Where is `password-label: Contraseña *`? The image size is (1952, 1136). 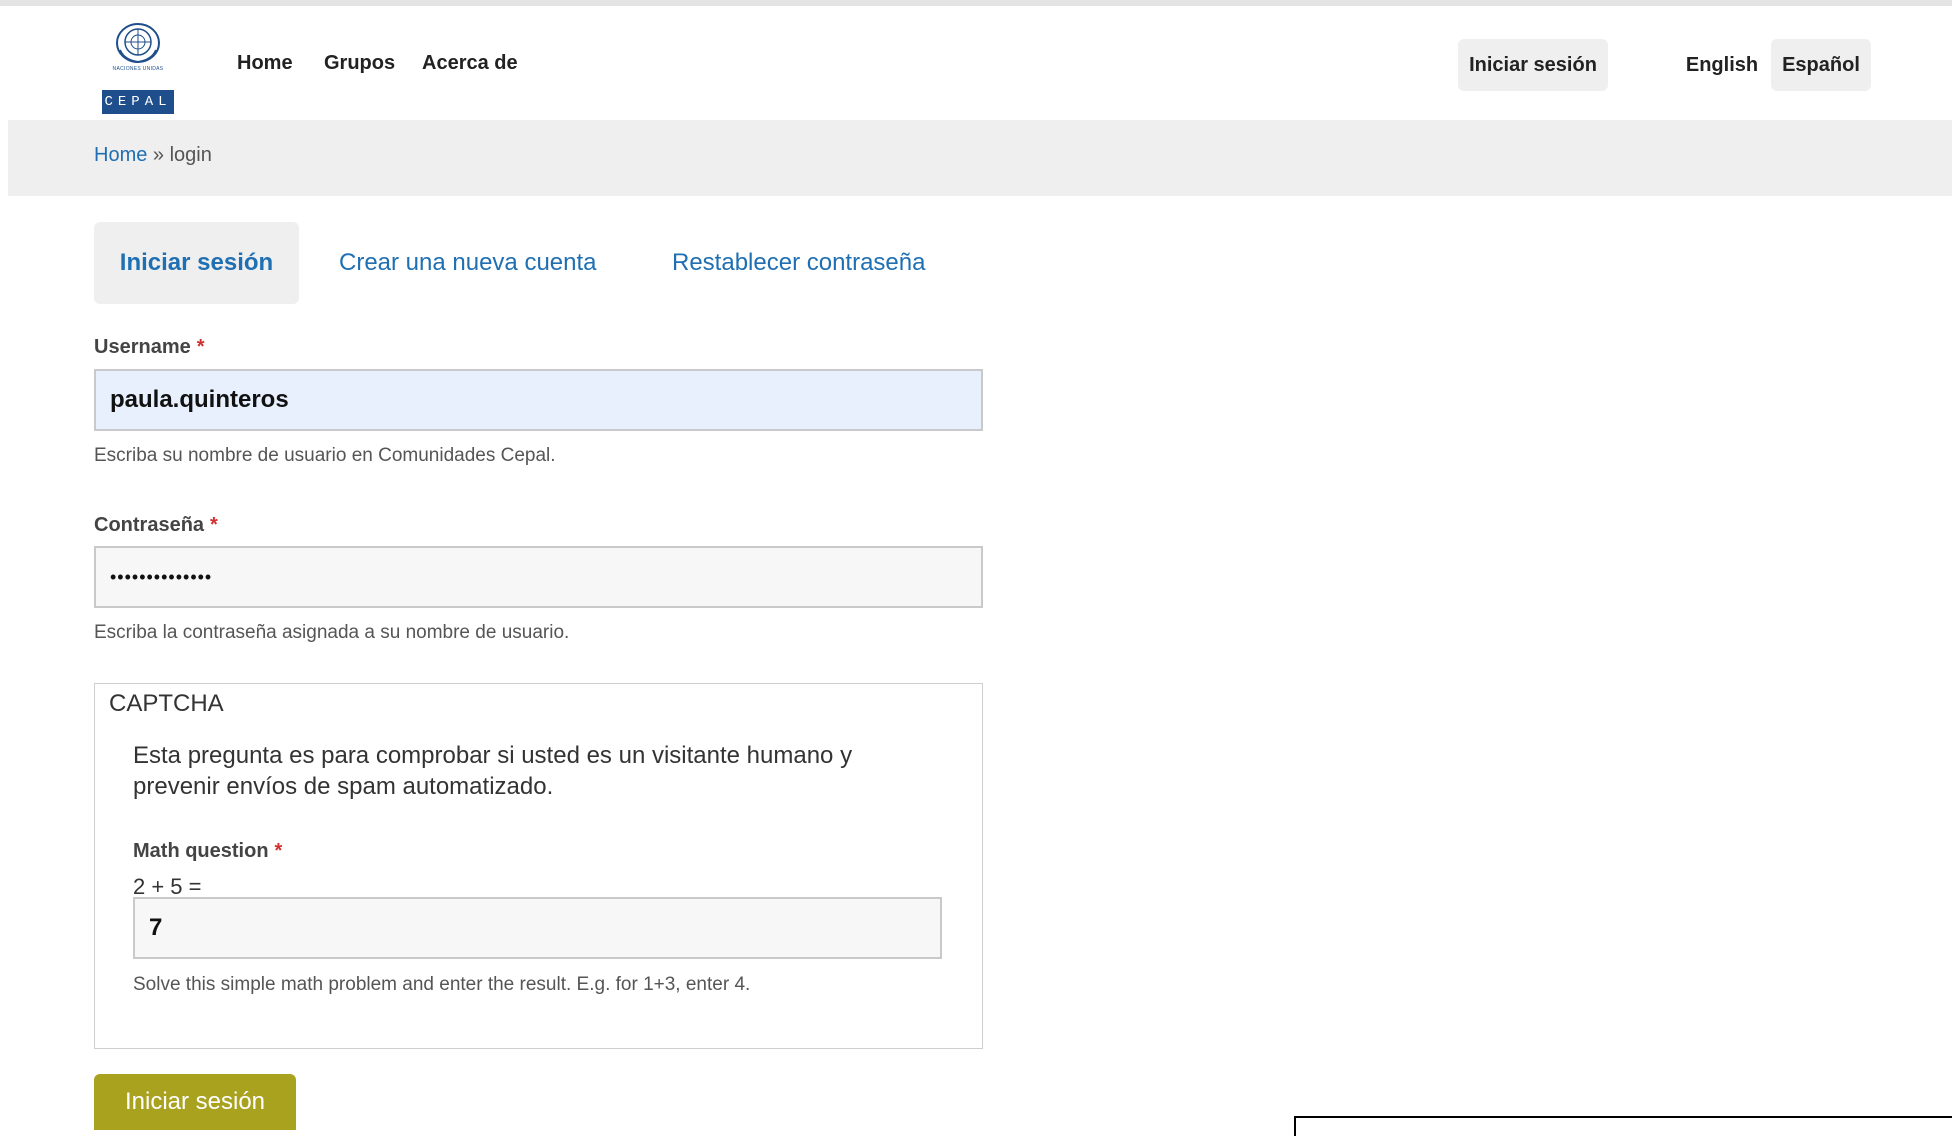 password-label: Contraseña * is located at coordinates (156, 525).